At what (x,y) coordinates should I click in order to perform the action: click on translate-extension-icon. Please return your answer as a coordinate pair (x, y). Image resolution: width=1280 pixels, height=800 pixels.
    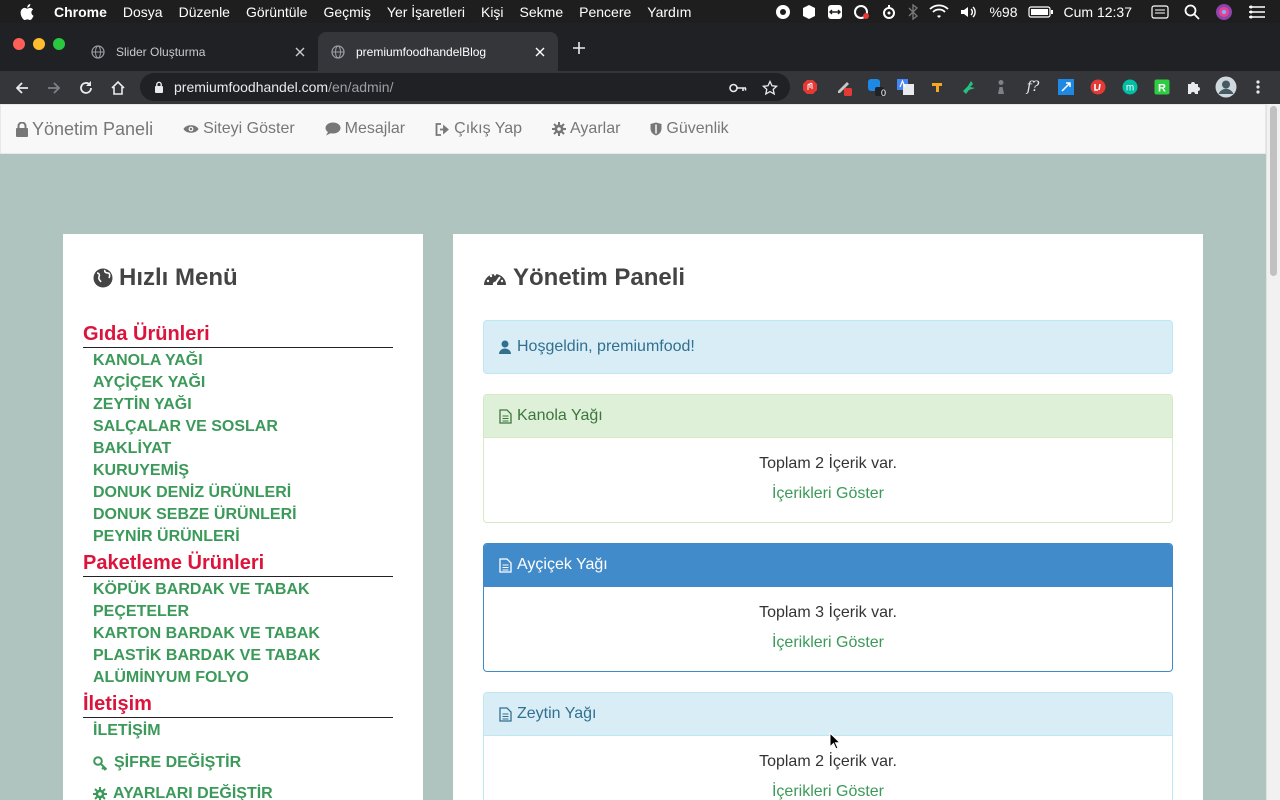
    Looking at the image, I should click on (906, 87).